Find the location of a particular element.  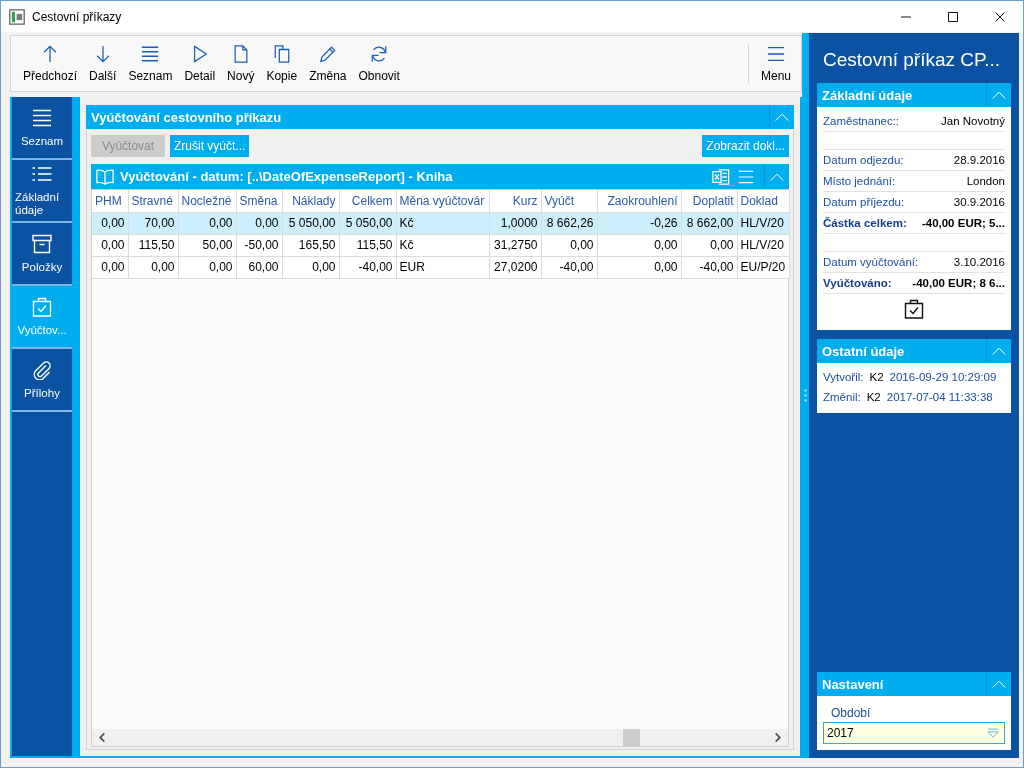

horizontal-scrollbar is located at coordinates (440, 737).